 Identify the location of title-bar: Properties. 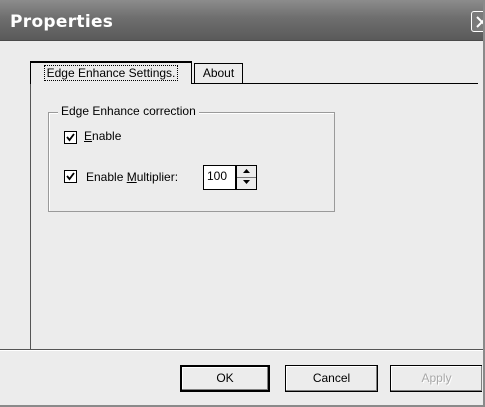
(241, 20).